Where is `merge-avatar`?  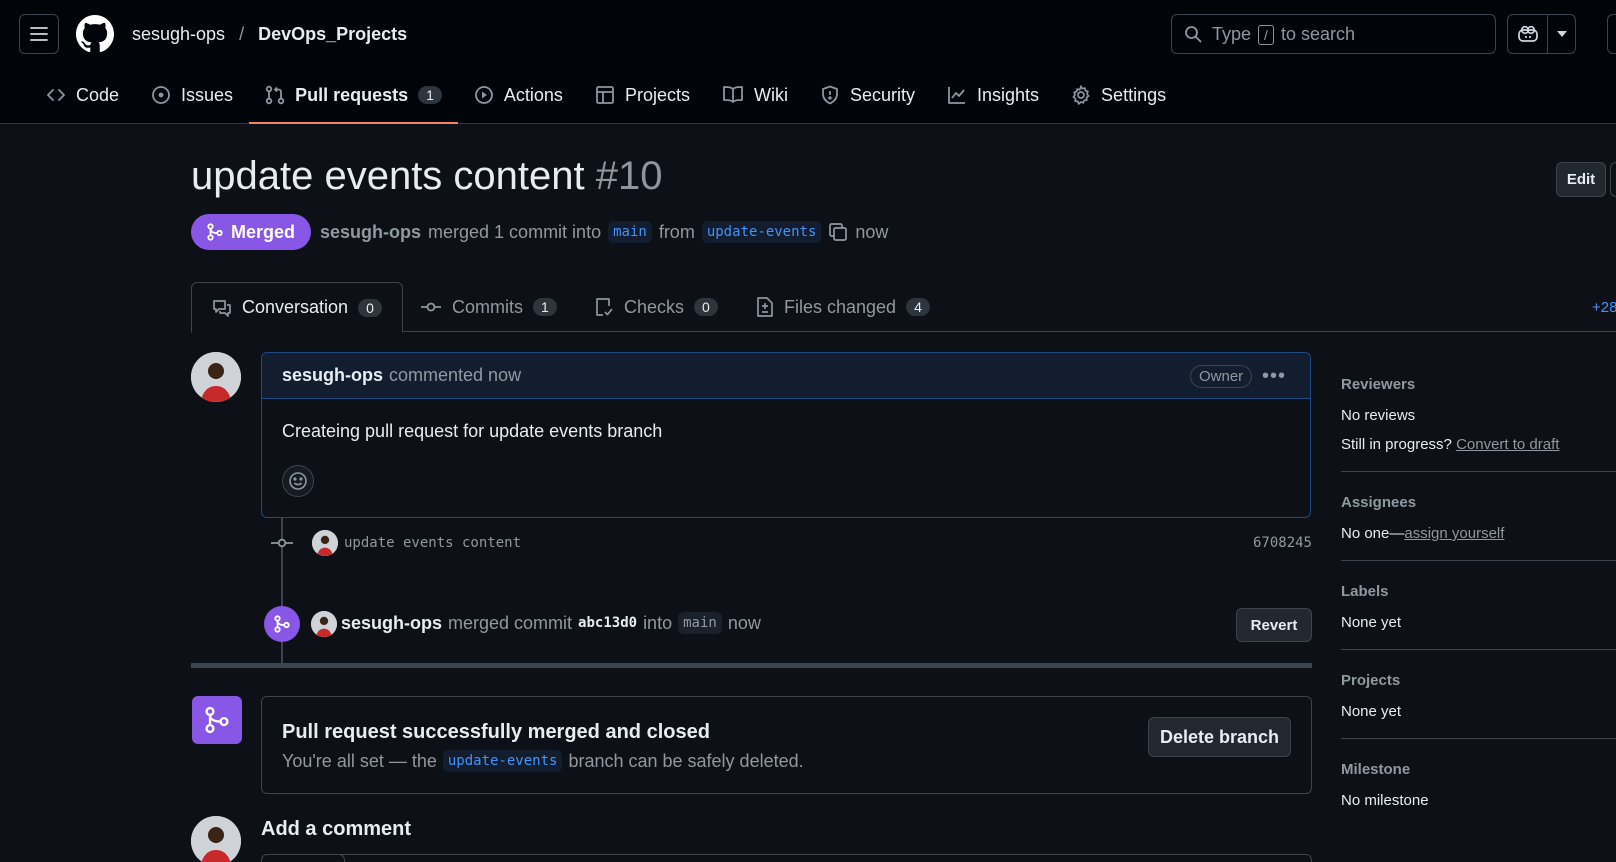 merge-avatar is located at coordinates (324, 624).